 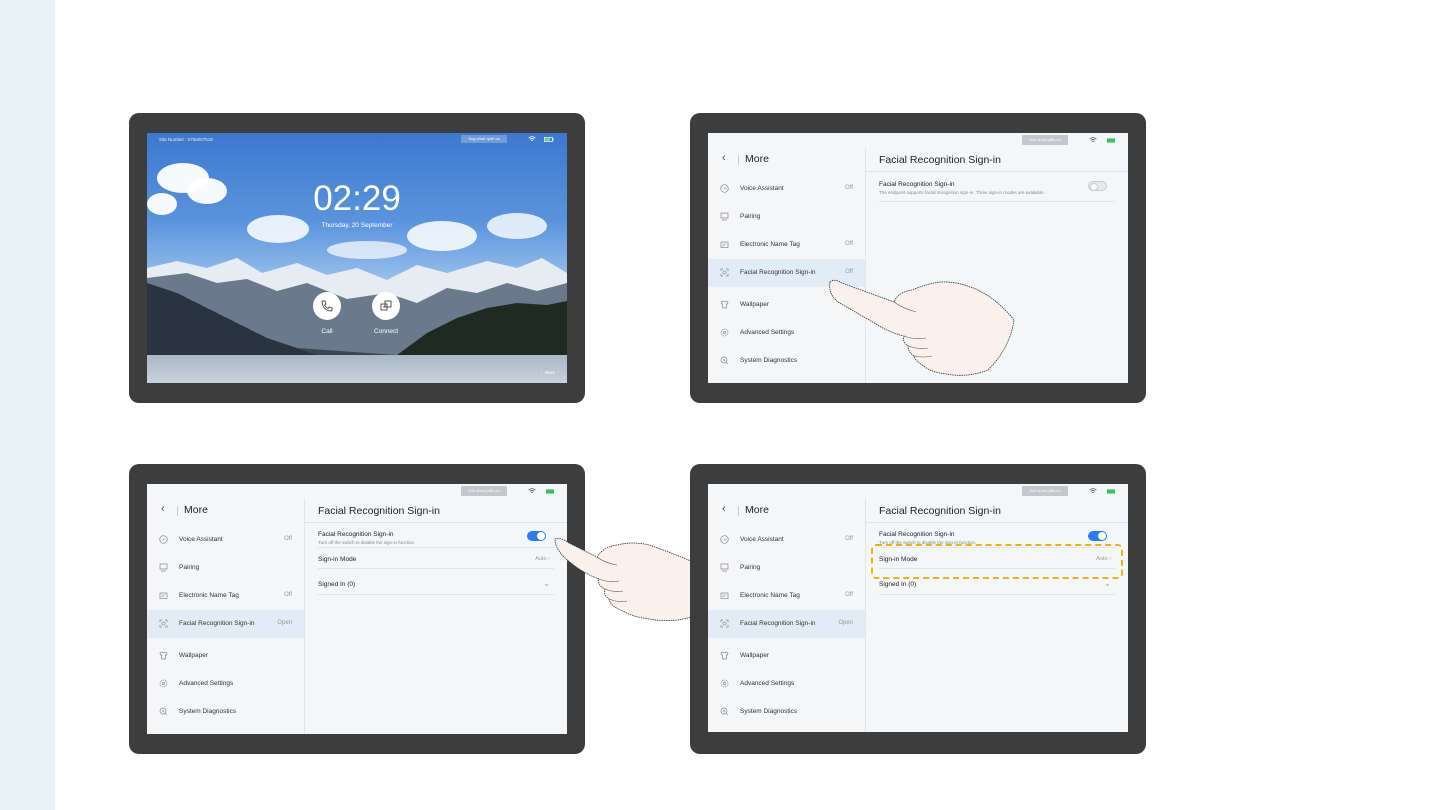 What do you see at coordinates (547, 373) in the screenshot?
I see `more-button: ⋮ More` at bounding box center [547, 373].